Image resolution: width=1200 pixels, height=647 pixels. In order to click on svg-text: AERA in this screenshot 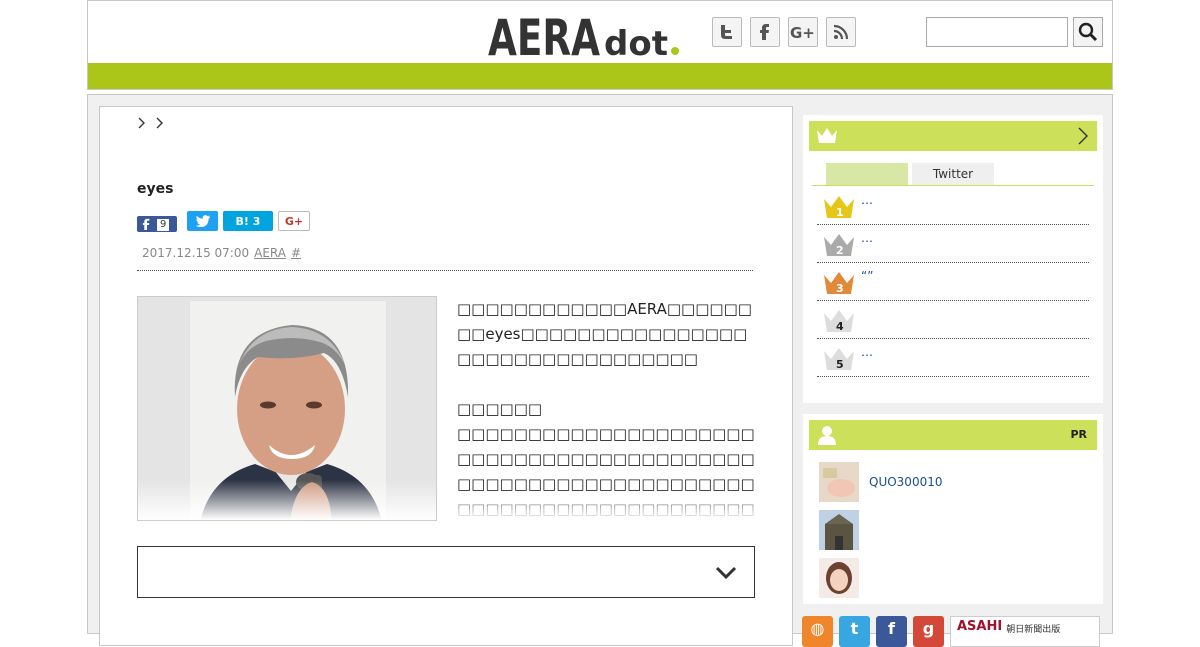, I will do `click(544, 35)`.